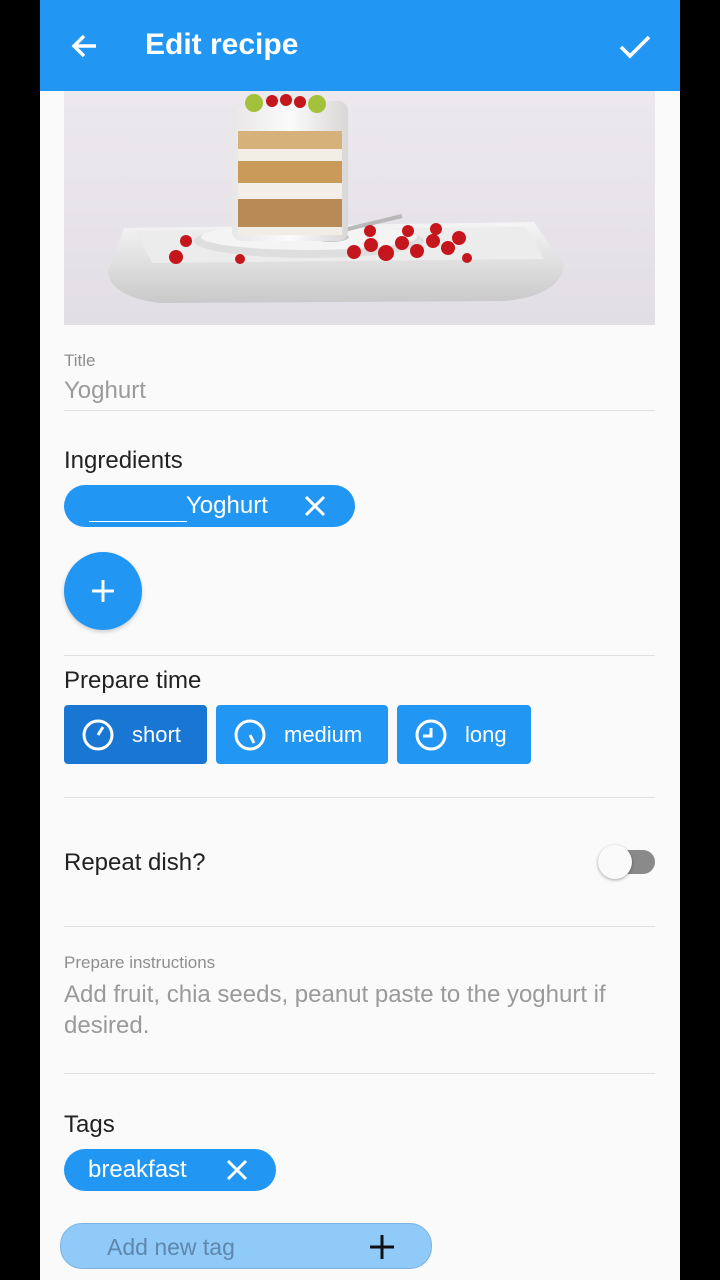 The image size is (720, 1280). I want to click on repeat-dish-label: Repeat dish?, so click(135, 862).